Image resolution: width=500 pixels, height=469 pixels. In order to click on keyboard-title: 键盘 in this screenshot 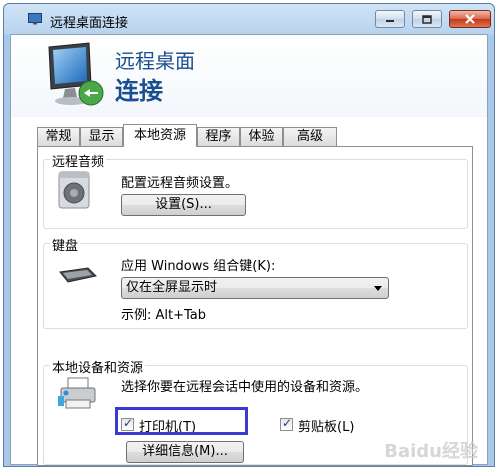, I will do `click(65, 244)`.